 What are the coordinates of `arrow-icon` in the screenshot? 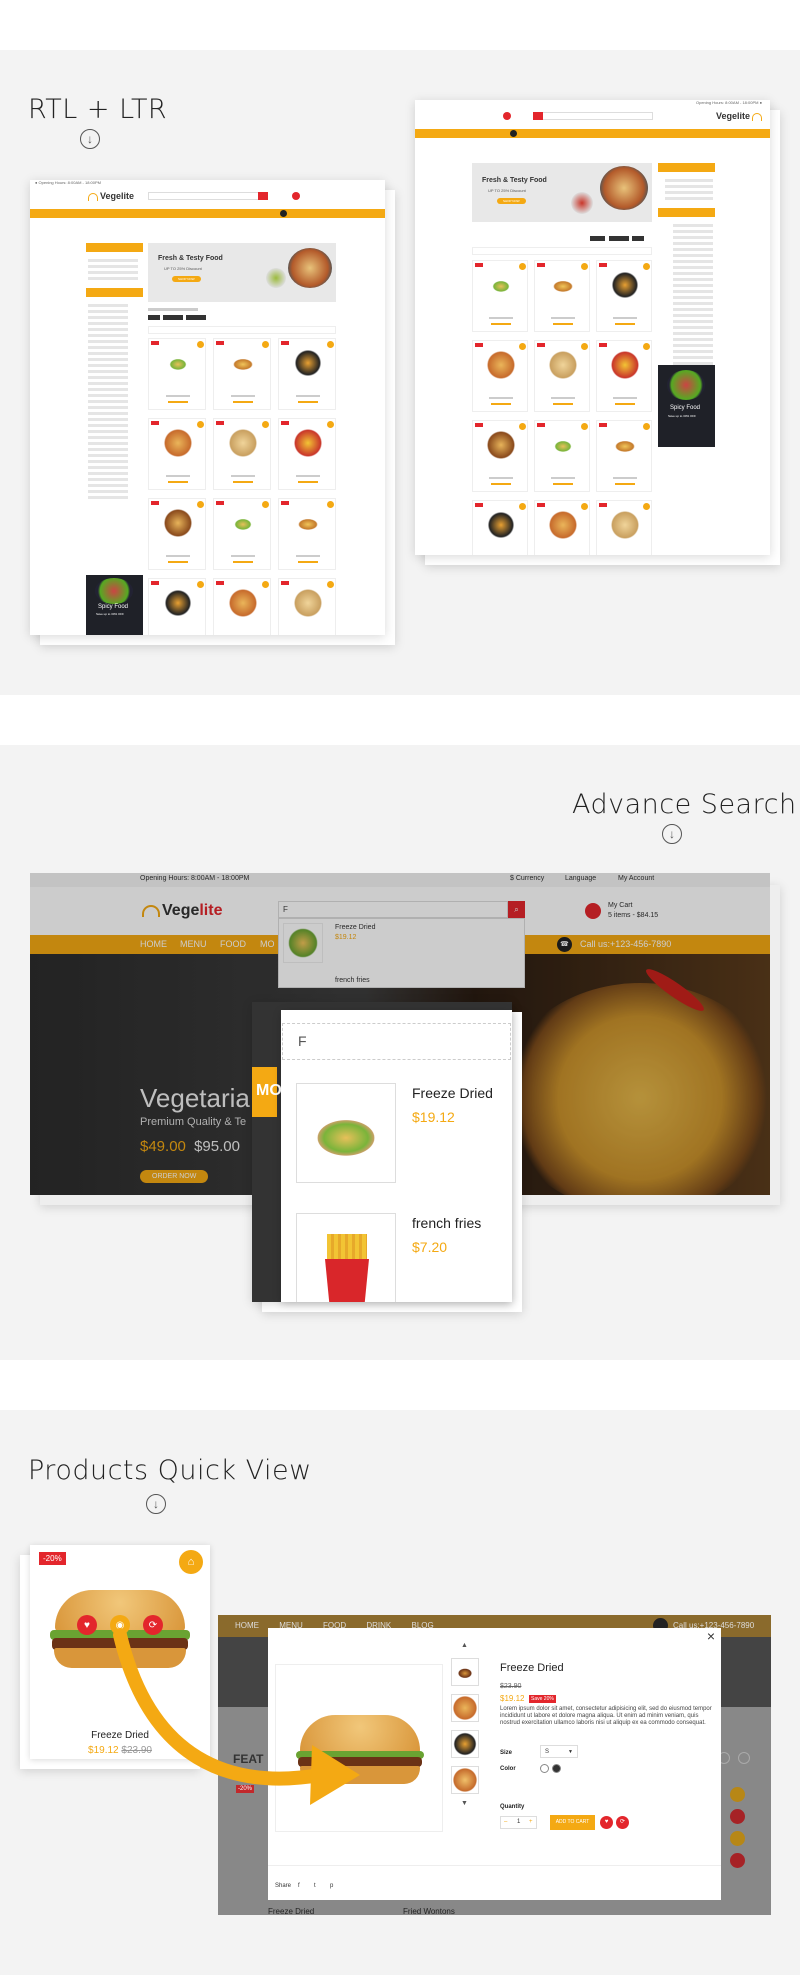 It's located at (236, 1716).